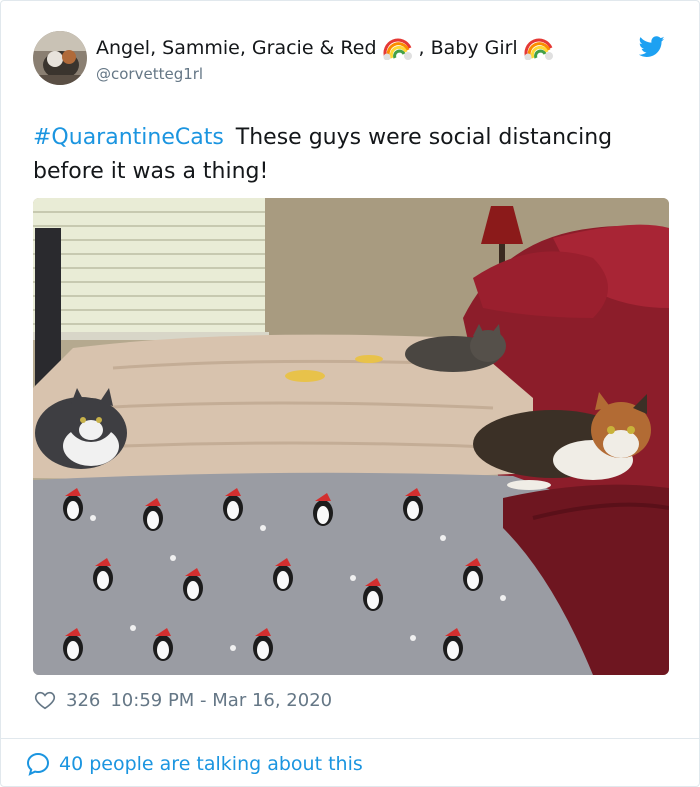 The image size is (700, 787). Describe the element at coordinates (60, 58) in the screenshot. I see `avatar` at that location.